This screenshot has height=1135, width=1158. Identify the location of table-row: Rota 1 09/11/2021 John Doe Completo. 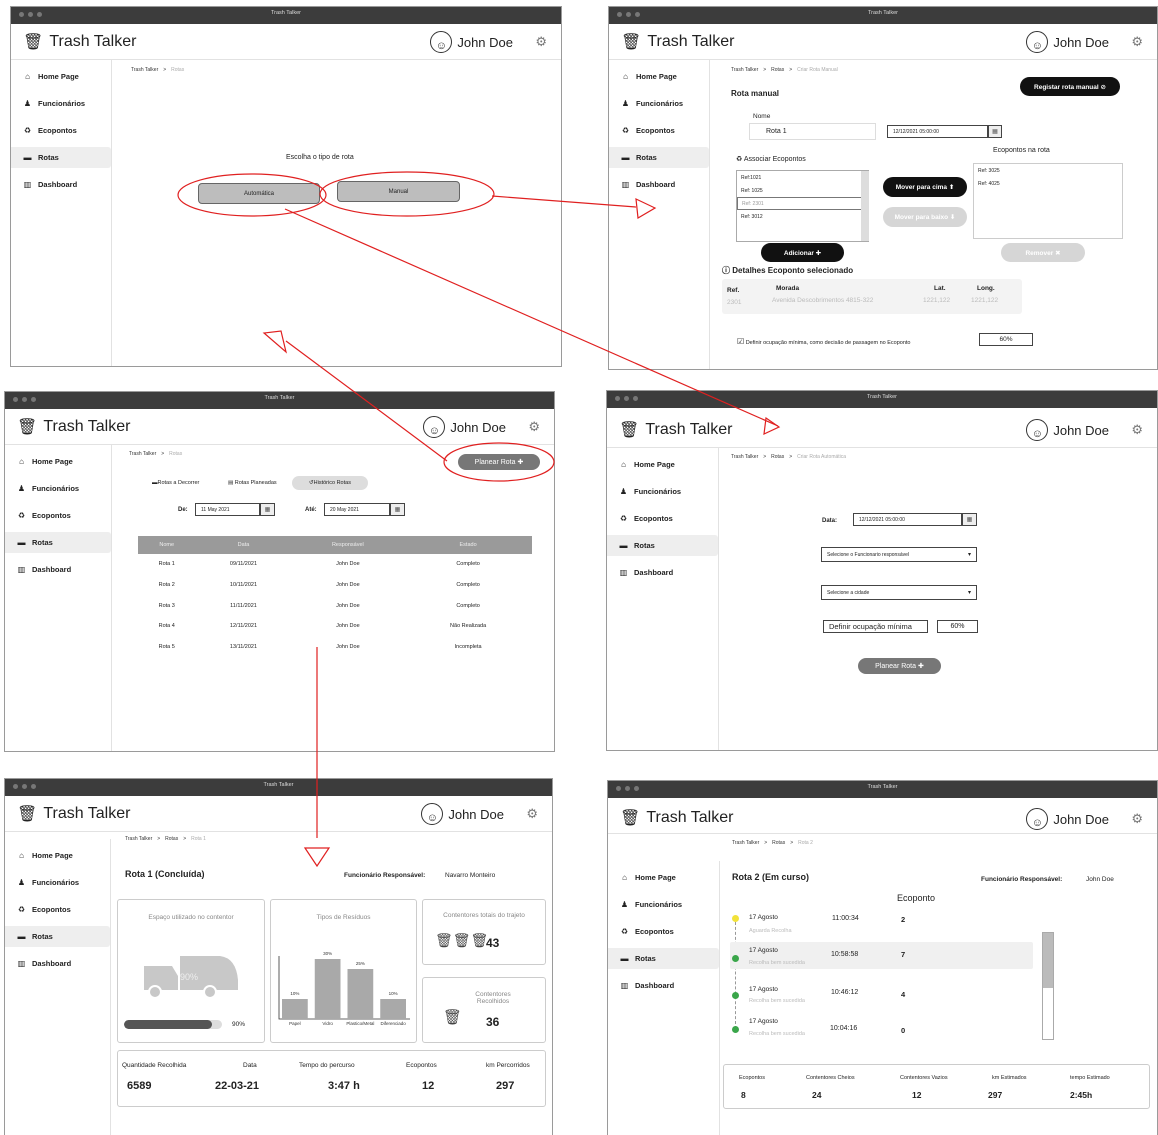
(335, 564).